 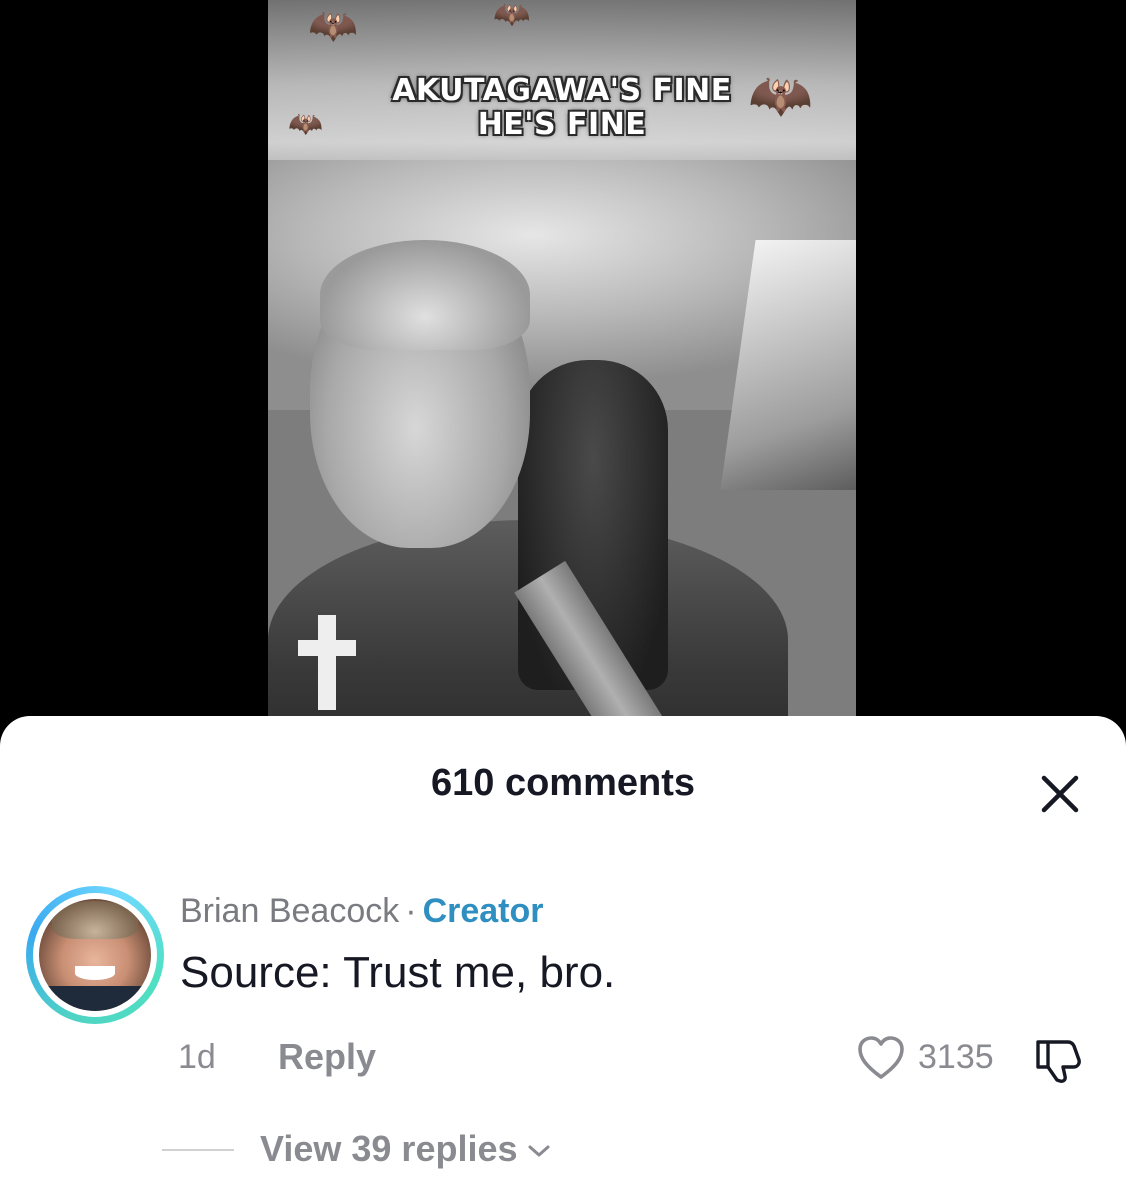 I want to click on cross-graphic-horizontal, so click(x=327, y=648).